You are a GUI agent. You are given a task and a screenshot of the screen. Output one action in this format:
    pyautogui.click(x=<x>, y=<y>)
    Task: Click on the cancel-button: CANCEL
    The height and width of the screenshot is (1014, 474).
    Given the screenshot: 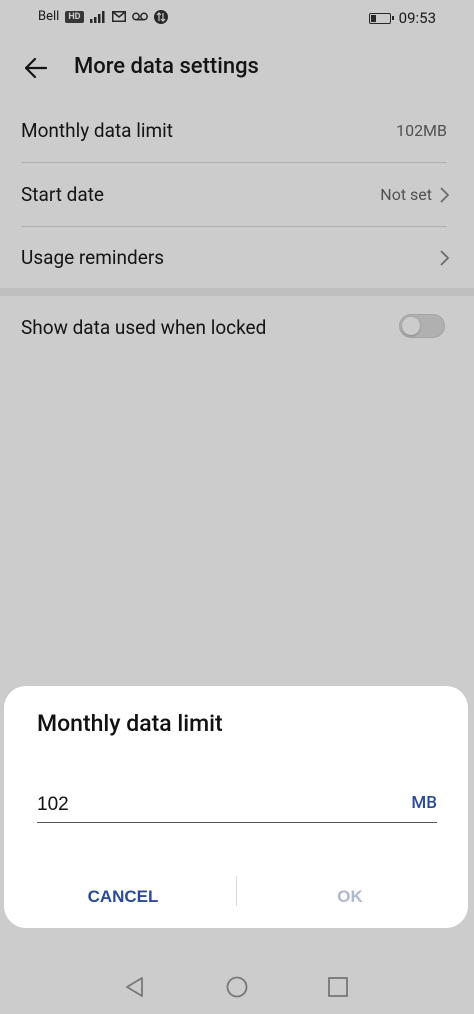 What is the action you would take?
    pyautogui.click(x=123, y=896)
    